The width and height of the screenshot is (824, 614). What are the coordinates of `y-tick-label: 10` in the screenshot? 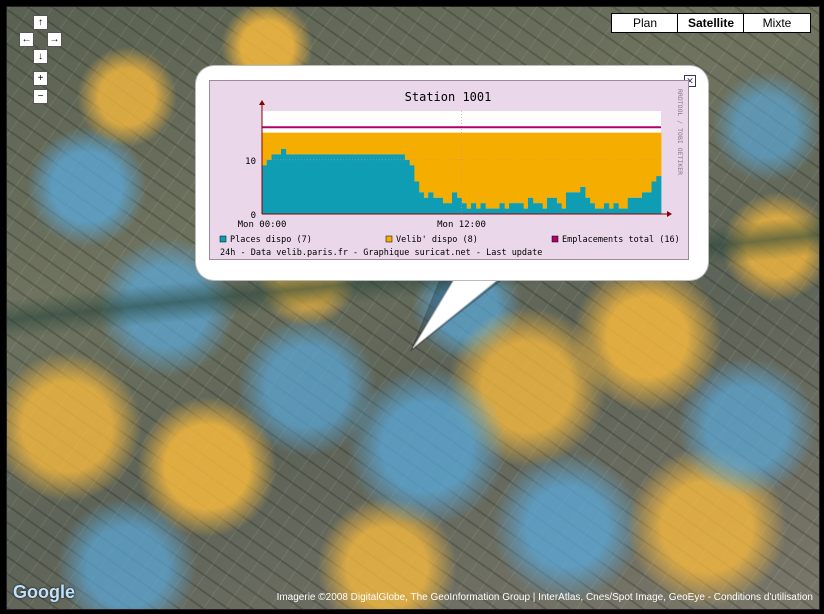 It's located at (250, 162).